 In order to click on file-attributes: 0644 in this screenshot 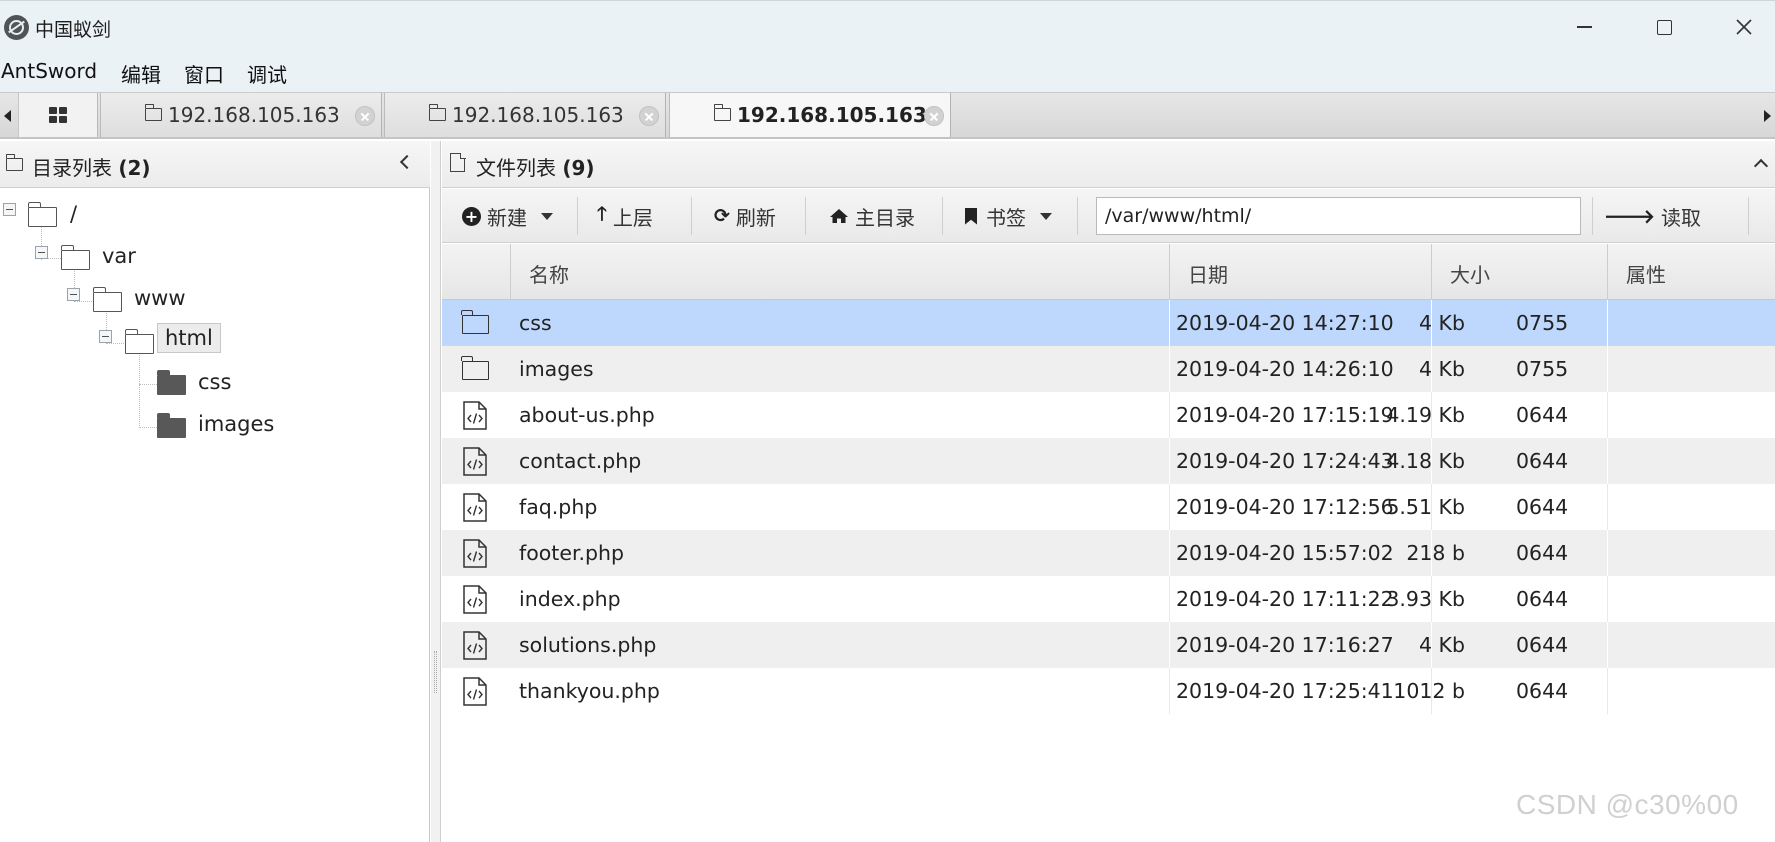, I will do `click(1542, 645)`.